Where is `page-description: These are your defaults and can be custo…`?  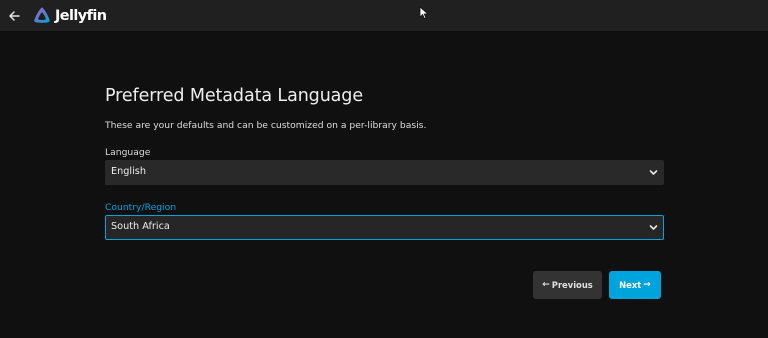 page-description: These are your defaults and can be custo… is located at coordinates (266, 125).